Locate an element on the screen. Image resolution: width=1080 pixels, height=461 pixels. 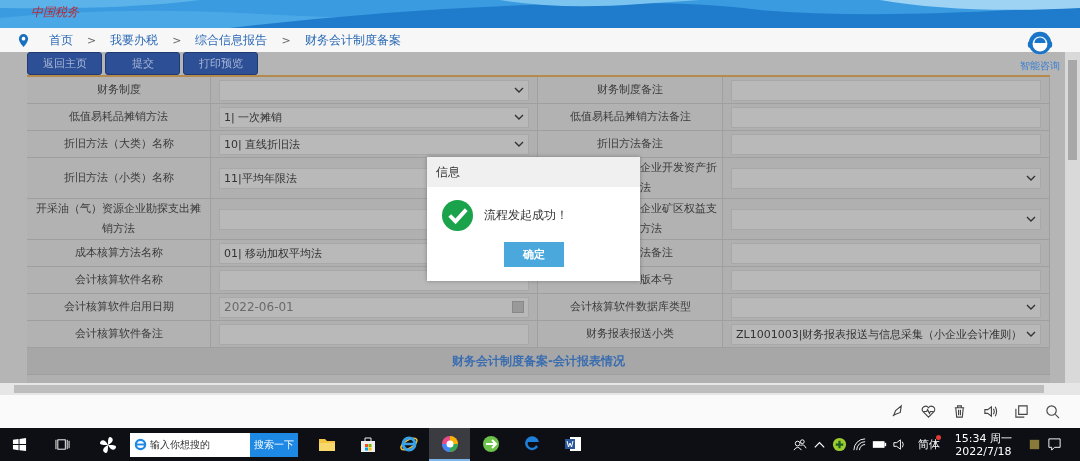
volume-icon is located at coordinates (899, 444).